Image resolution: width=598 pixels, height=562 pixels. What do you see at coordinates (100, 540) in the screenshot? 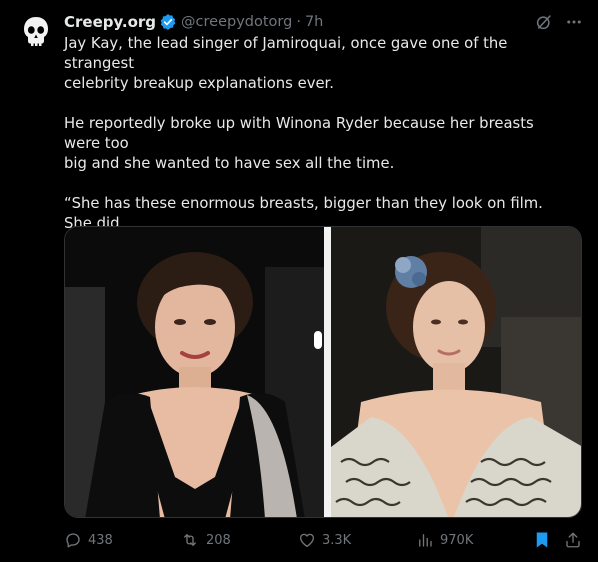
I see `reply-count: 438` at bounding box center [100, 540].